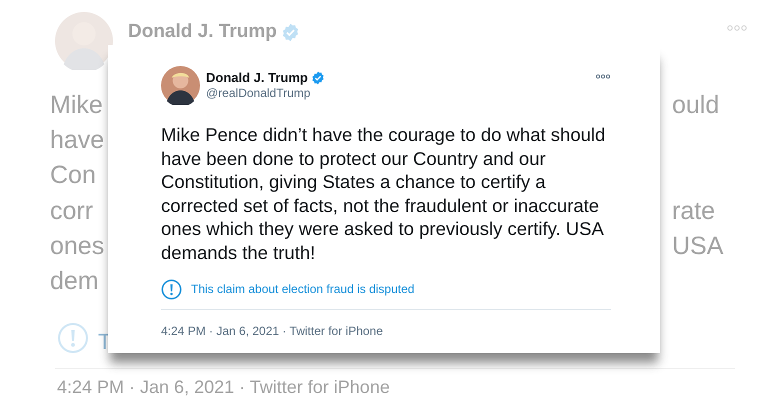 The image size is (768, 400). What do you see at coordinates (72, 211) in the screenshot?
I see `tweet-text-fragment: corr` at bounding box center [72, 211].